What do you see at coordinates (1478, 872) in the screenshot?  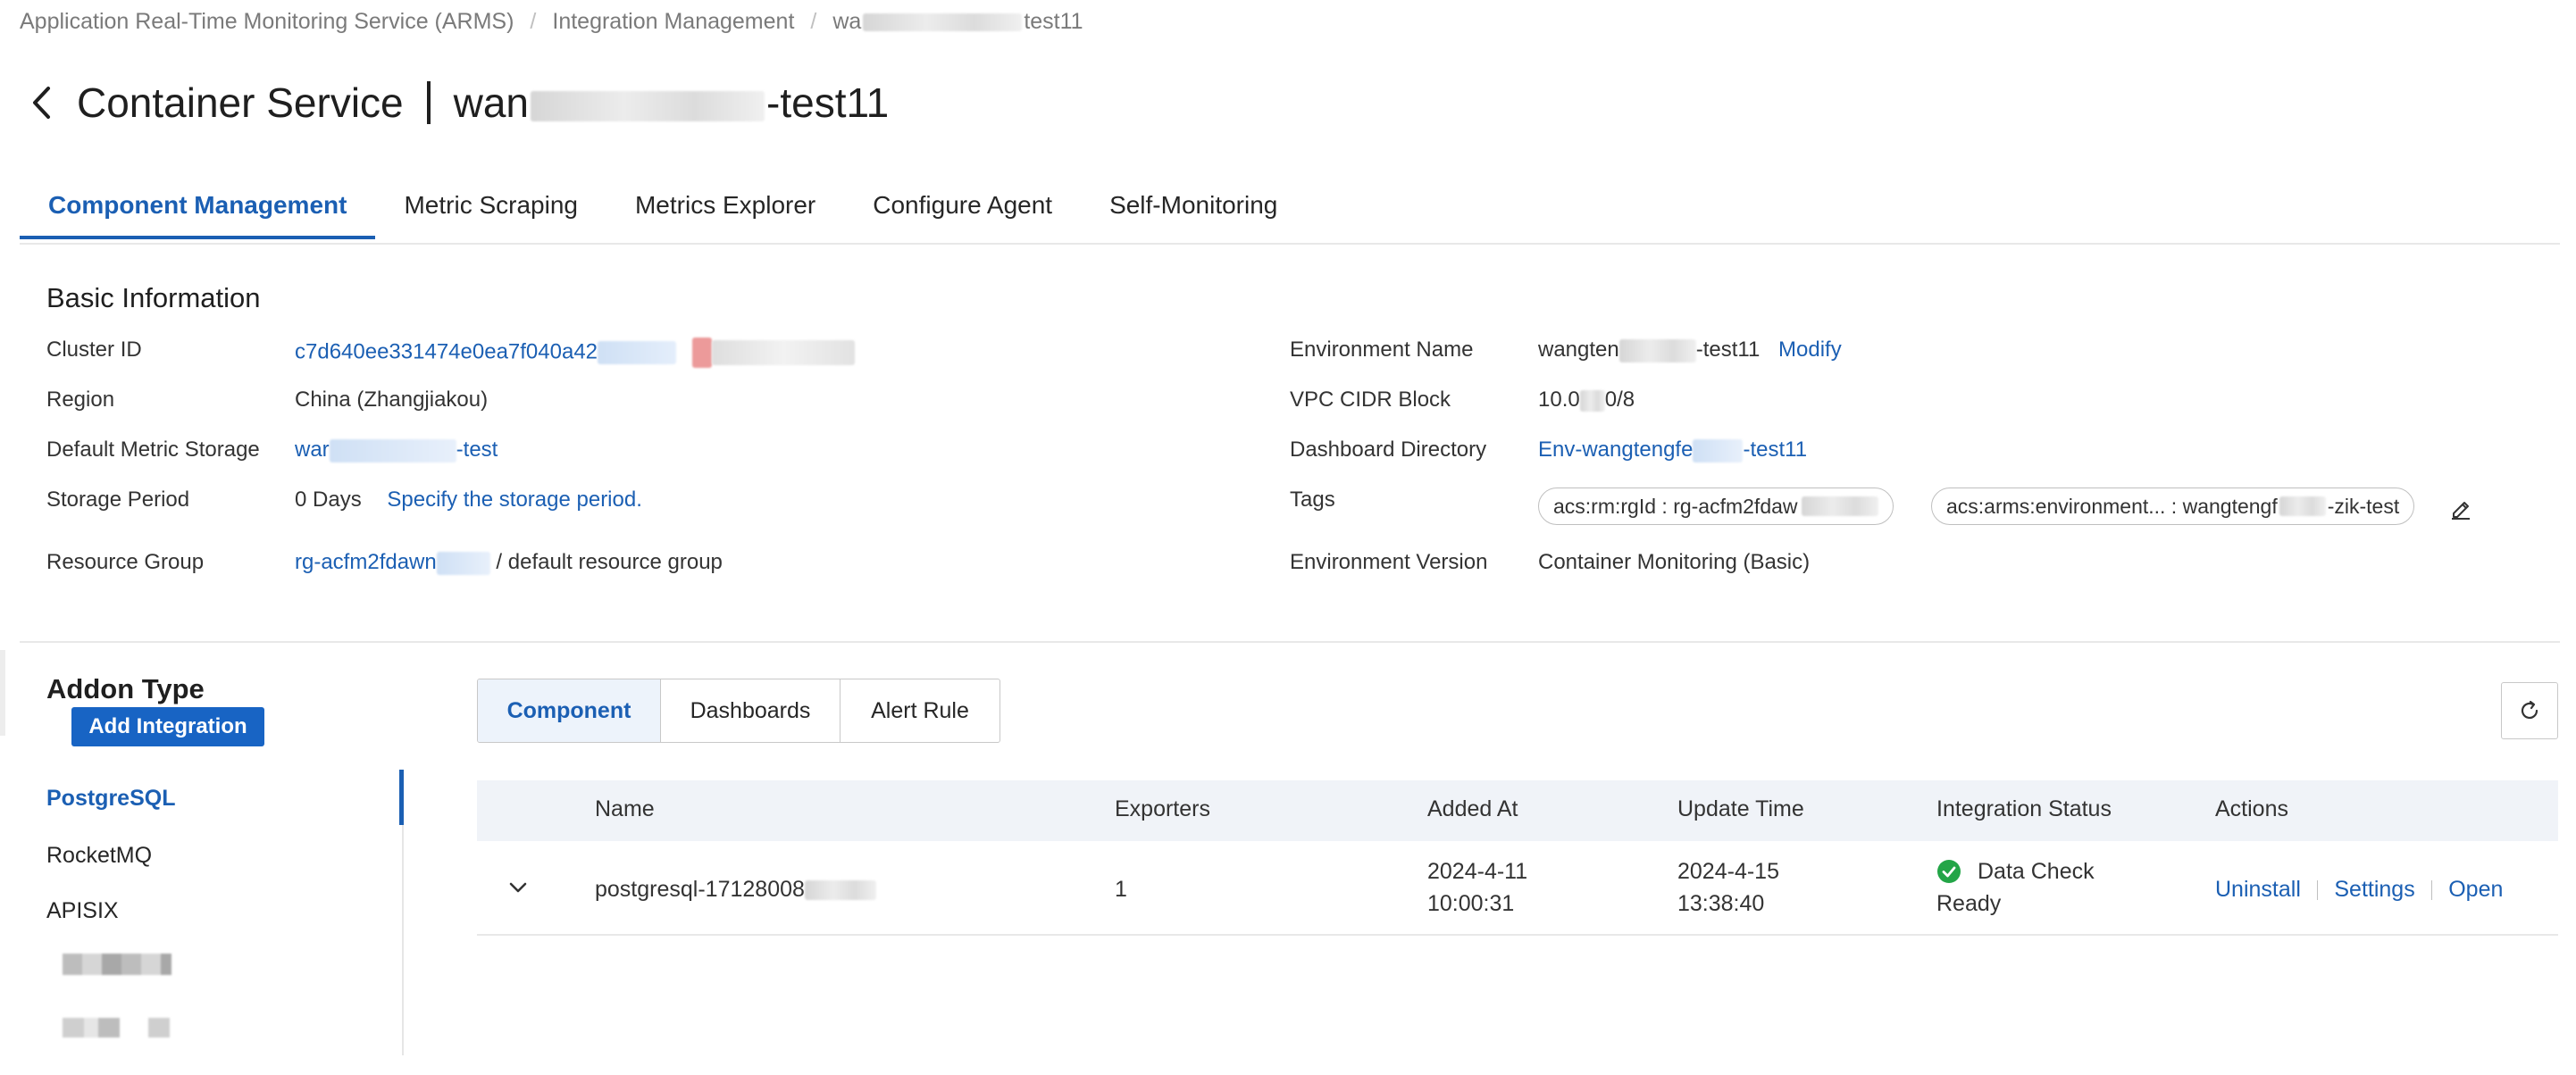 I see `added-date: 2024-4-11` at bounding box center [1478, 872].